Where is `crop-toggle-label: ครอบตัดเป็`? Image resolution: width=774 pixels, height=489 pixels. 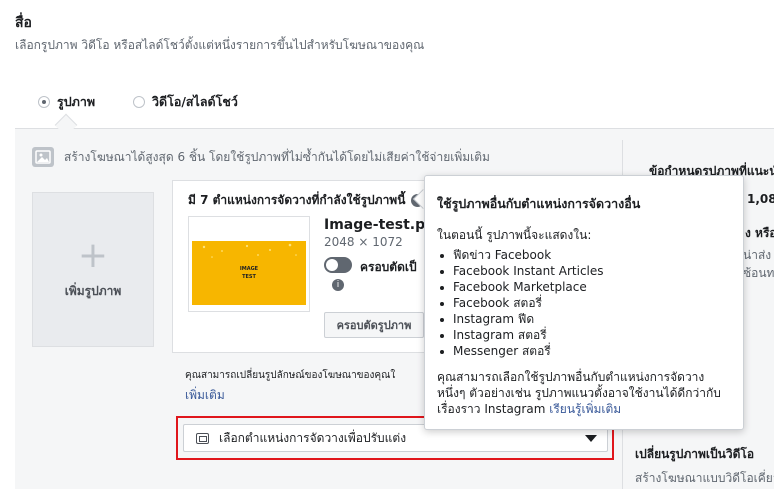 crop-toggle-label: ครอบตัดเป็ is located at coordinates (388, 267).